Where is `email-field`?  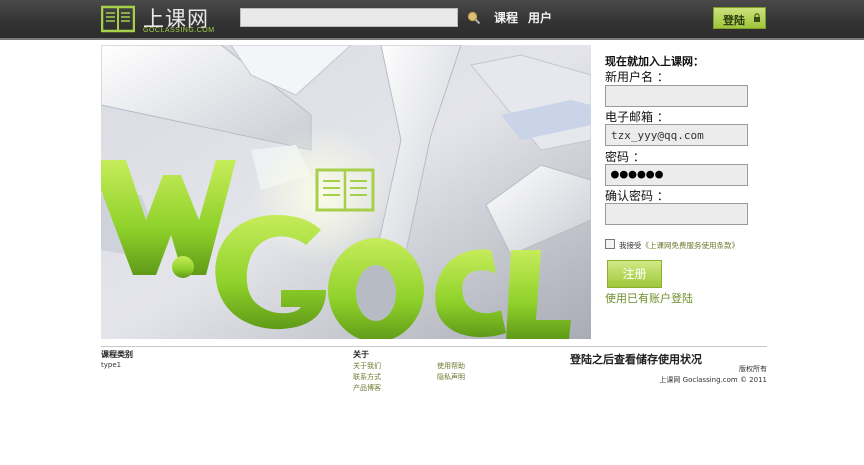 email-field is located at coordinates (676, 135).